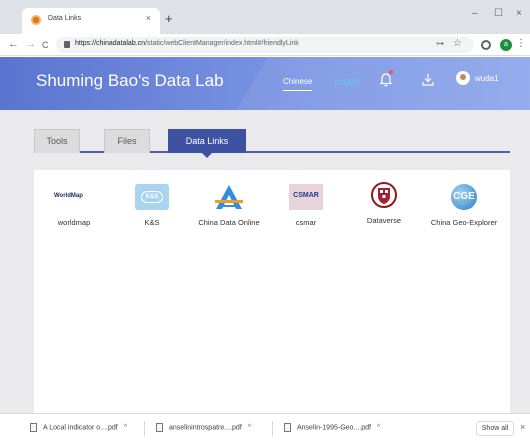  Describe the element at coordinates (506, 45) in the screenshot. I see `profile-icon: a` at that location.